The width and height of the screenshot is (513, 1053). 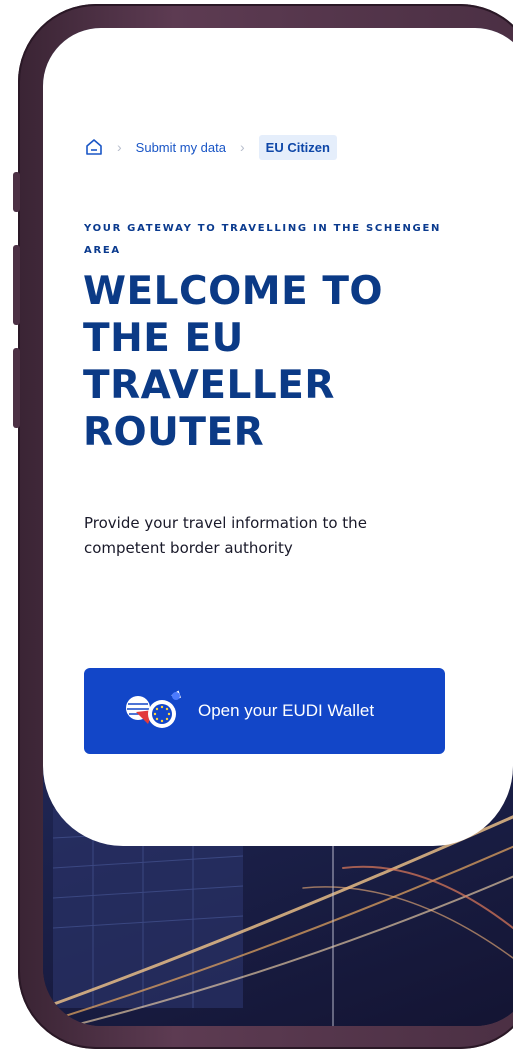 What do you see at coordinates (154, 711) in the screenshot?
I see `eudi-wallet-icon` at bounding box center [154, 711].